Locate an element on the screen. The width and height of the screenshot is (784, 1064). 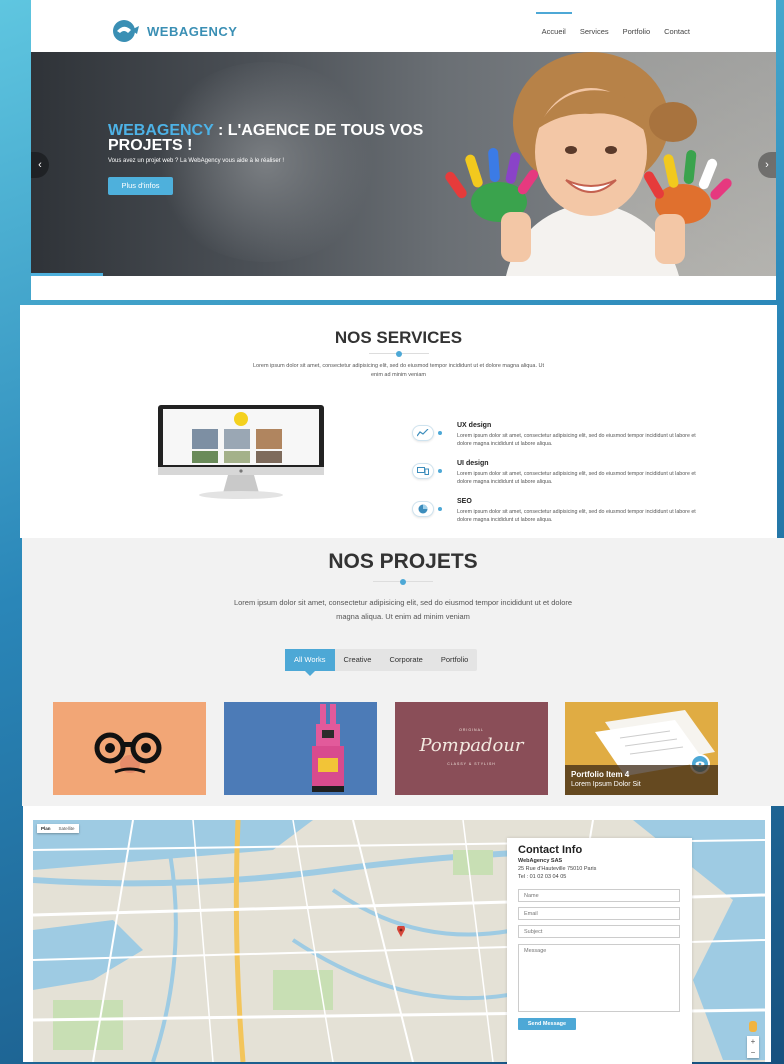
contact-company: WebAgency SAS is located at coordinates (540, 861).